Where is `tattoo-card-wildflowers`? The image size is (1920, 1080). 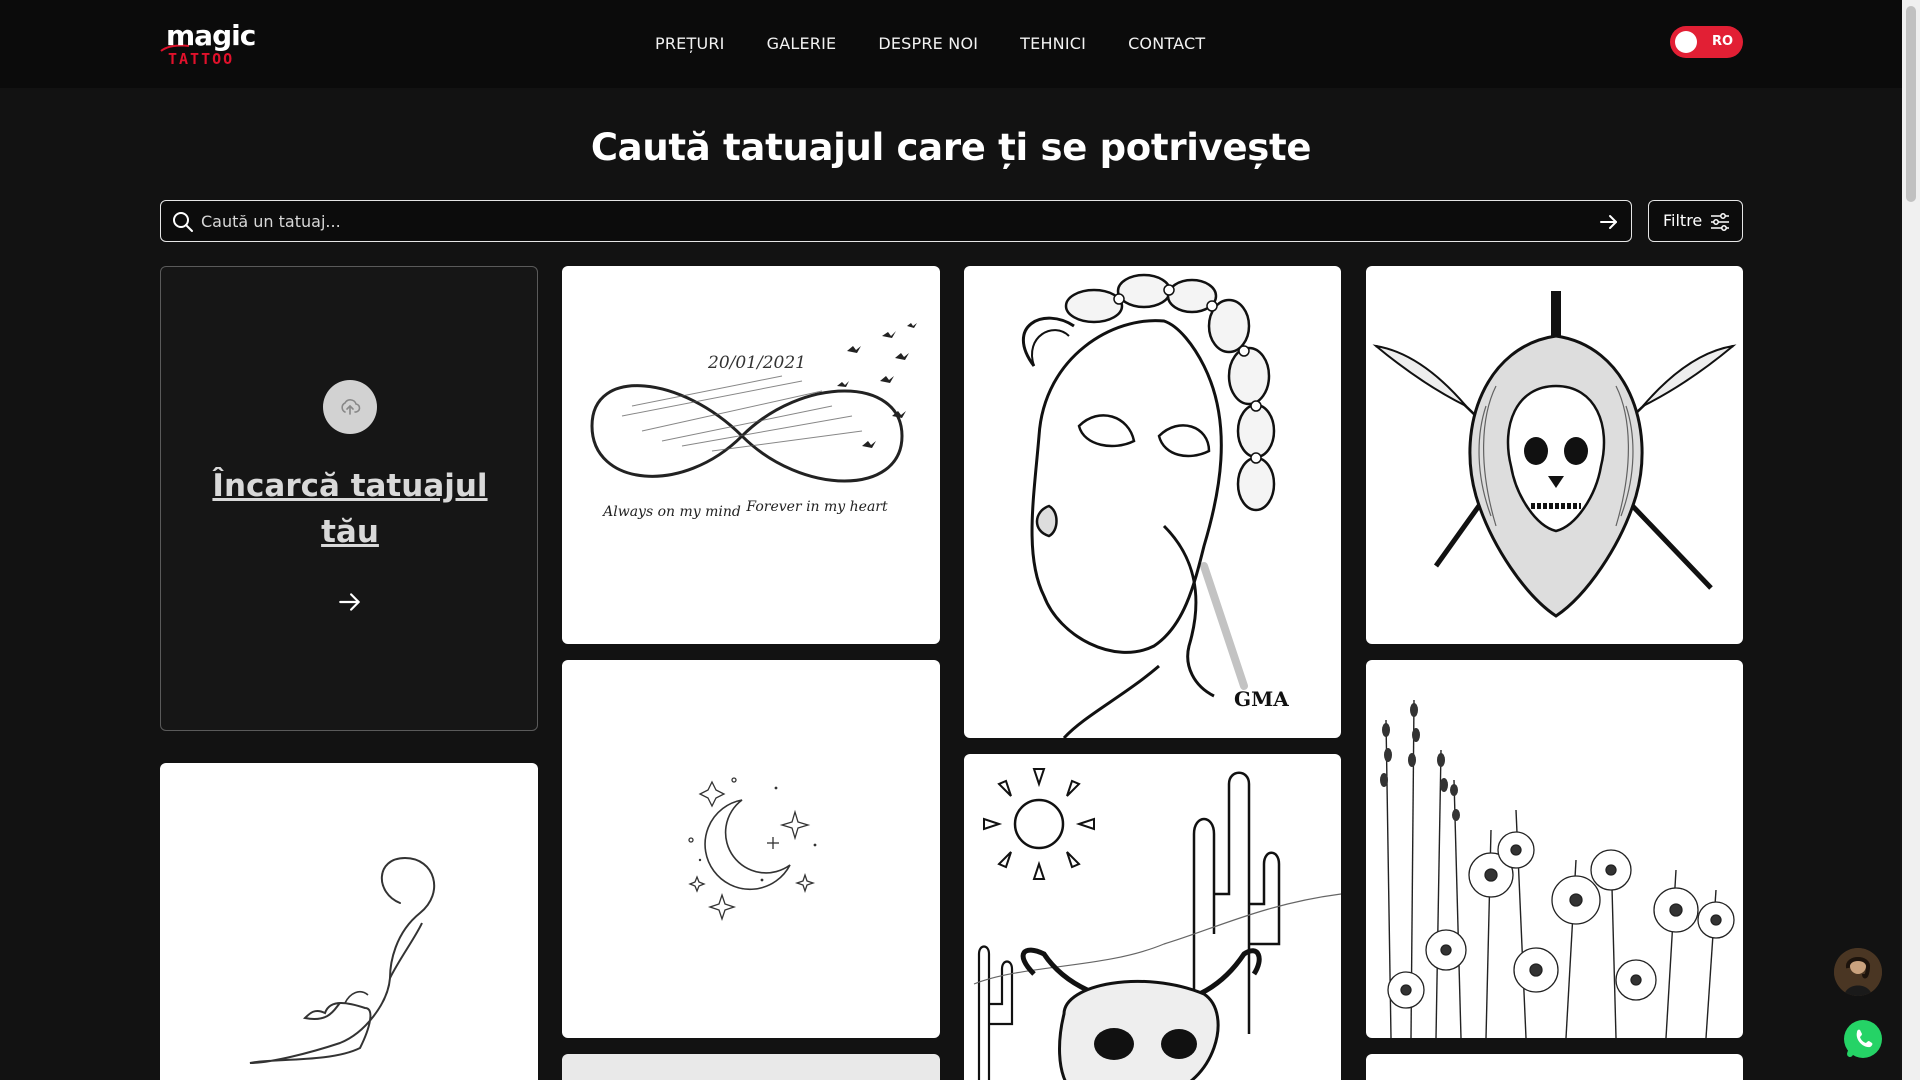
tattoo-card-wildflowers is located at coordinates (1554, 849).